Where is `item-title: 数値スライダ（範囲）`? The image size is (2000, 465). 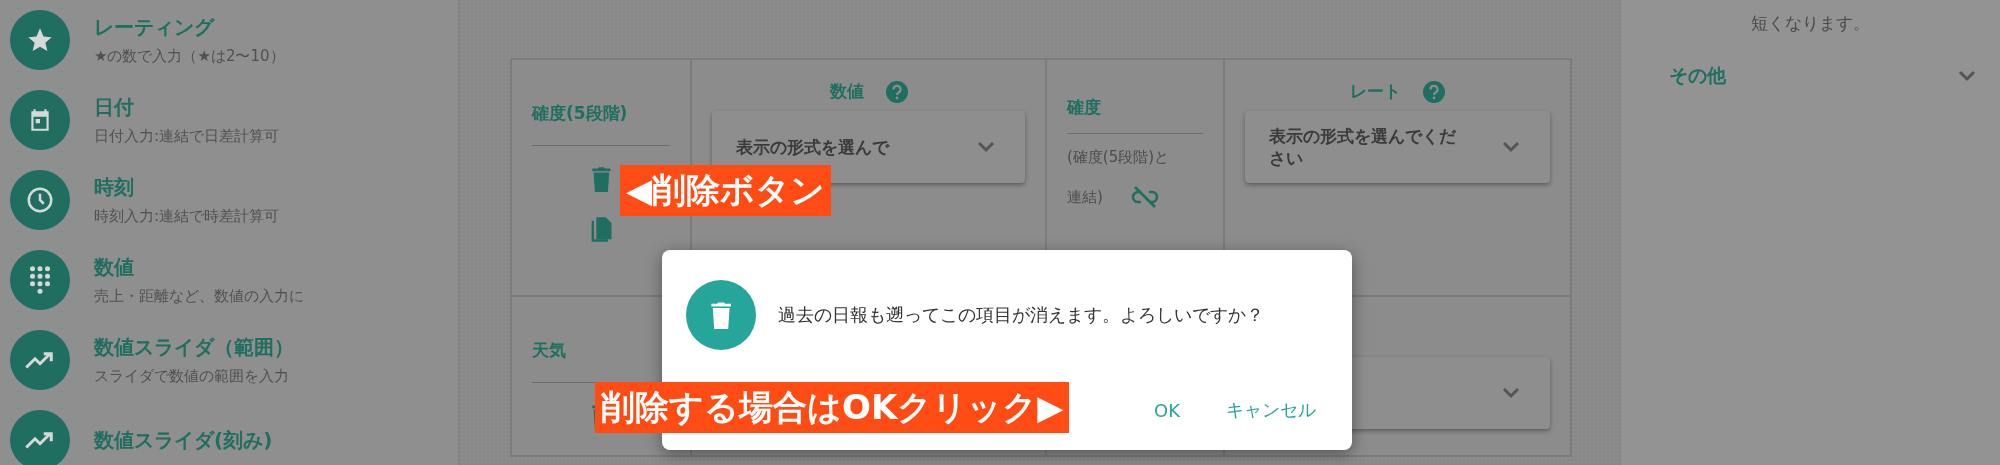 item-title: 数値スライダ（範囲） is located at coordinates (194, 347).